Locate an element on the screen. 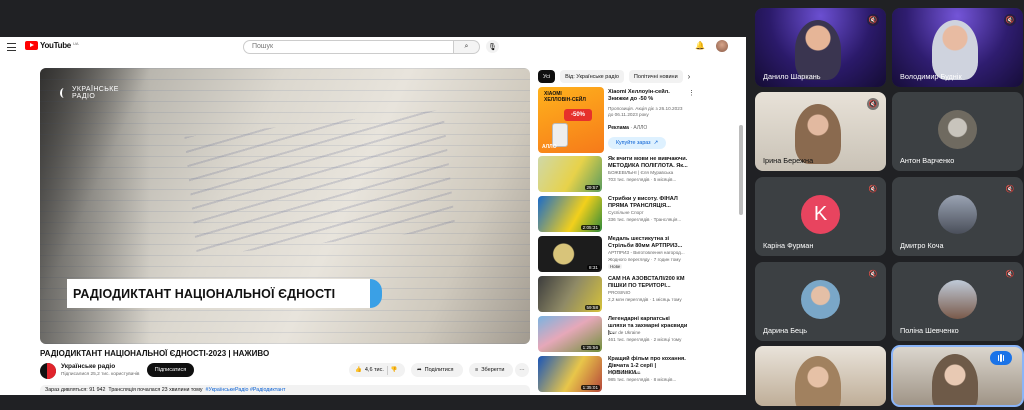 The width and height of the screenshot is (1024, 410). external-link-icon: ↗ is located at coordinates (656, 143).